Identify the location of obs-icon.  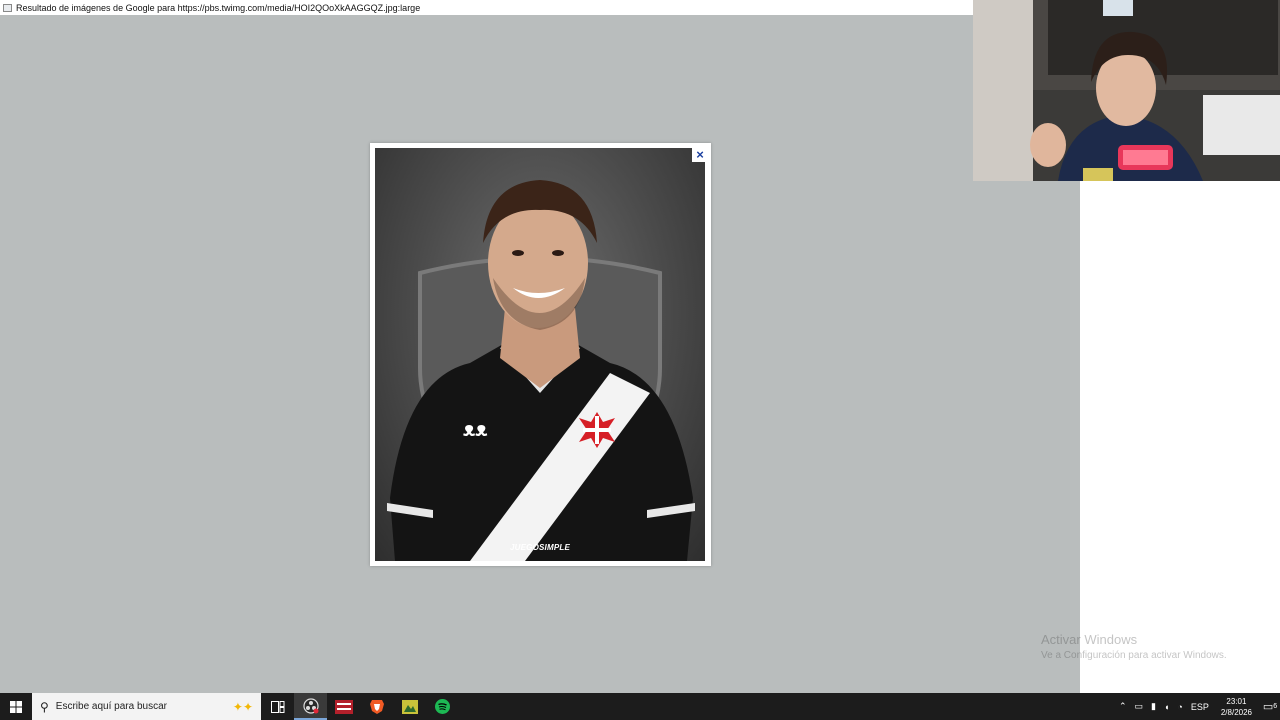
(310, 705).